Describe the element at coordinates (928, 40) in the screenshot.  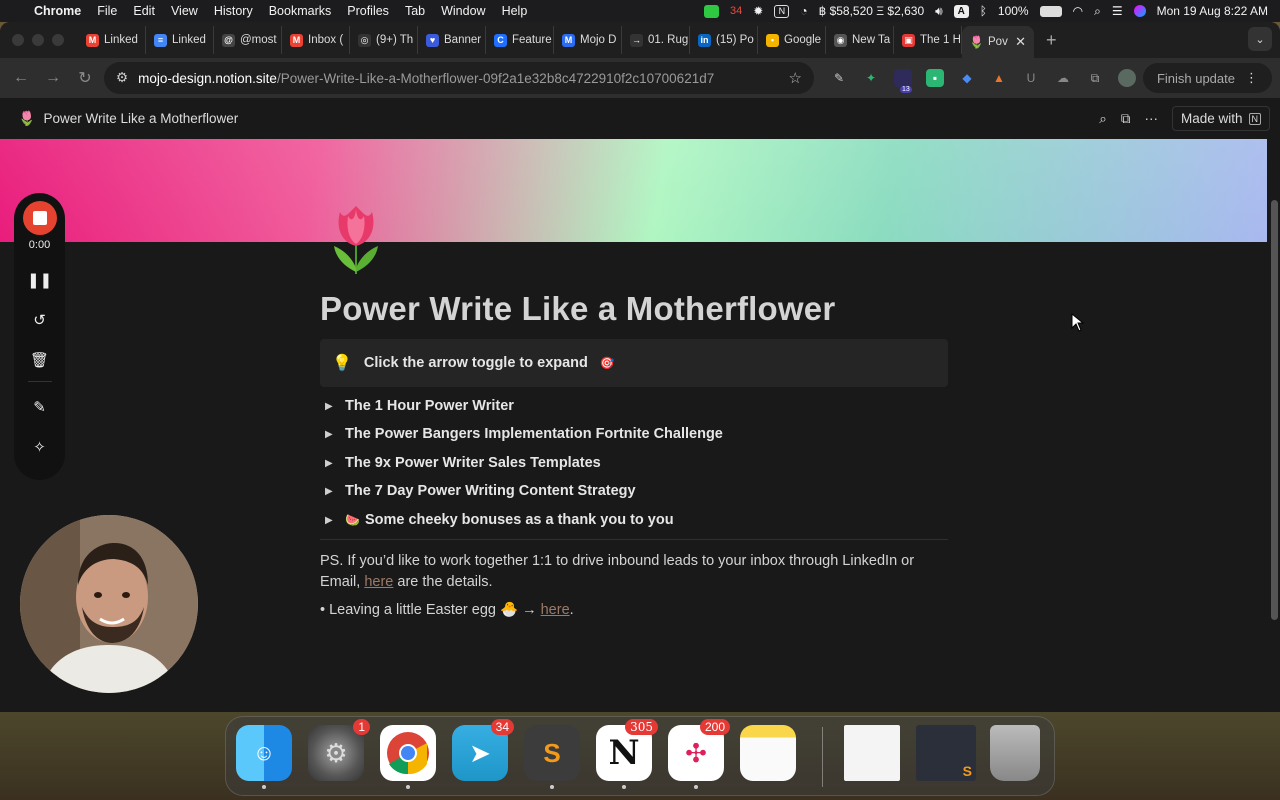
I see `tab: ▣ The 1 H` at that location.